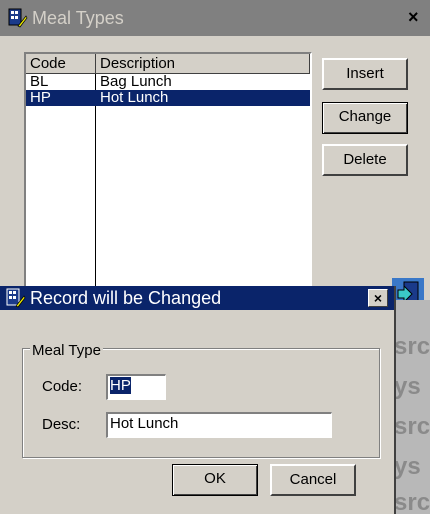 The width and height of the screenshot is (430, 514). What do you see at coordinates (126, 298) in the screenshot?
I see `dialog-title: Record will be Changed` at bounding box center [126, 298].